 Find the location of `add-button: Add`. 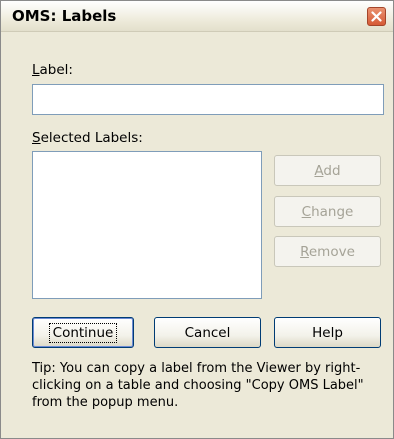

add-button: Add is located at coordinates (327, 170).